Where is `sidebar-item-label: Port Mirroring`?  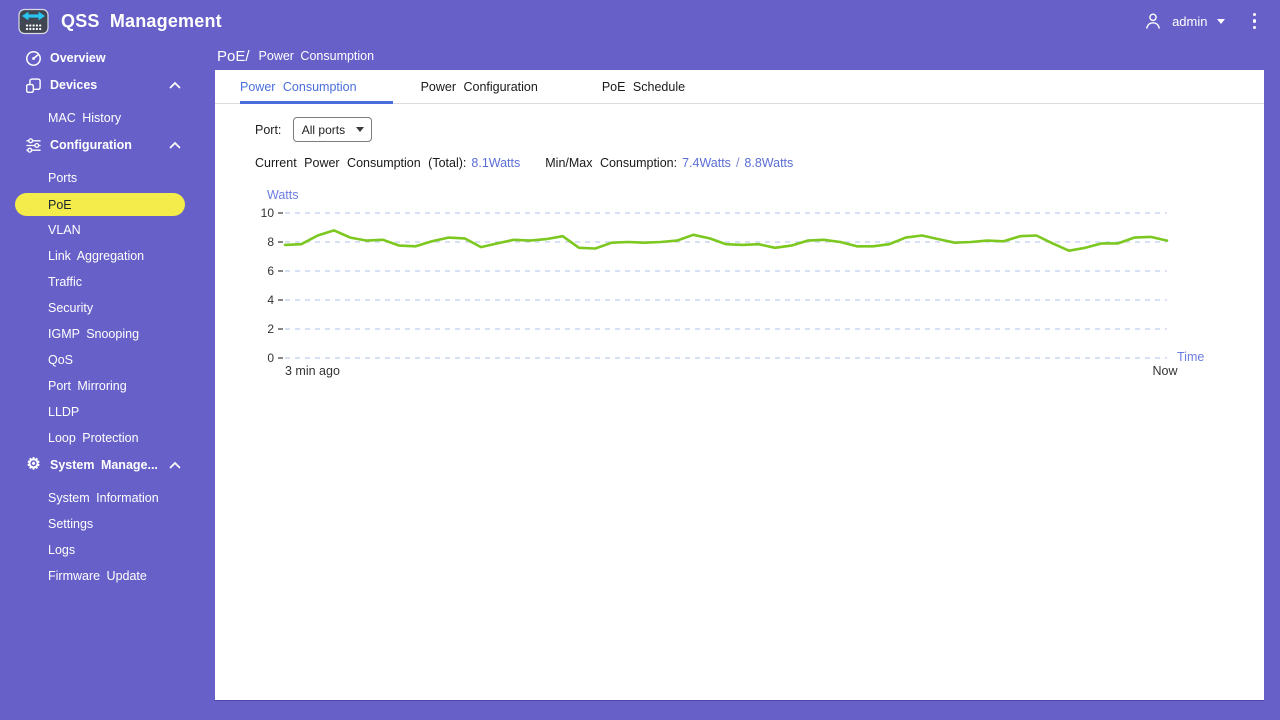
sidebar-item-label: Port Mirroring is located at coordinates (87, 386).